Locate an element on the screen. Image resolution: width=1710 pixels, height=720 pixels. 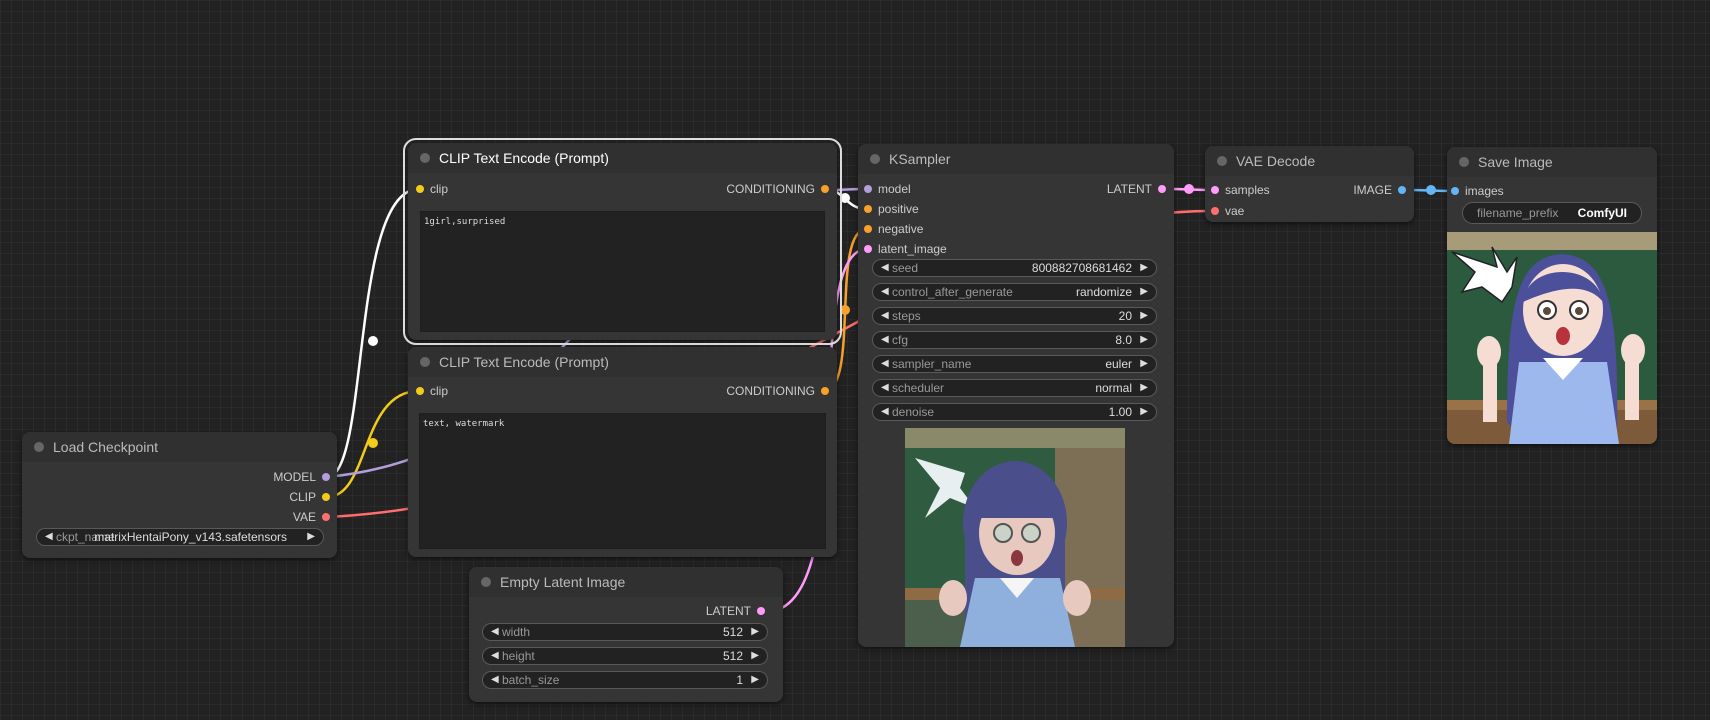
widget-value: 1.00 is located at coordinates (1120, 412).